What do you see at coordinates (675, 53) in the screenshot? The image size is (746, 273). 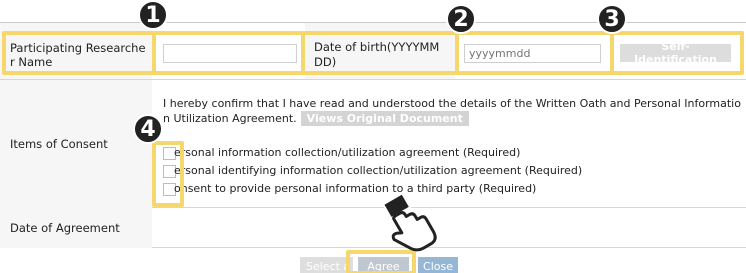 I see `self-identification-button: Self-Identification` at bounding box center [675, 53].